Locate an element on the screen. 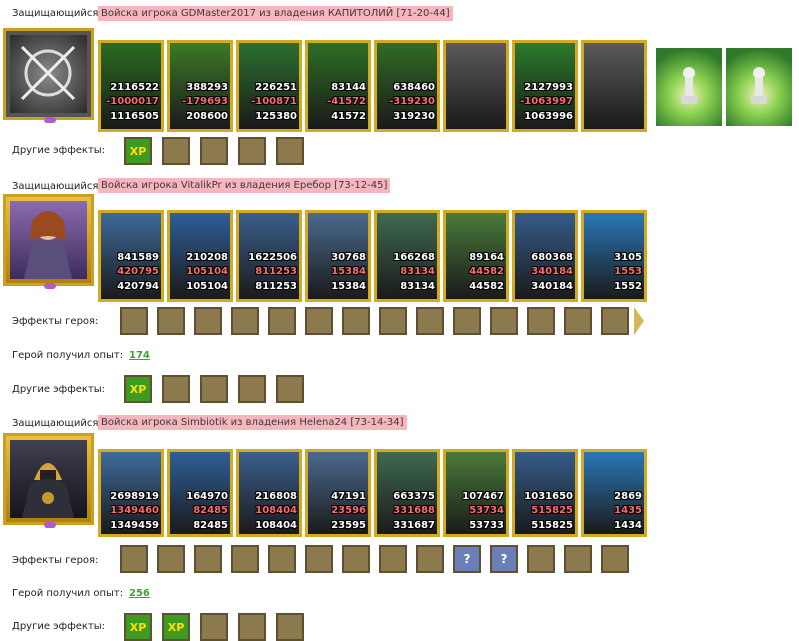  unit-count-total: 166268 is located at coordinates (414, 257).